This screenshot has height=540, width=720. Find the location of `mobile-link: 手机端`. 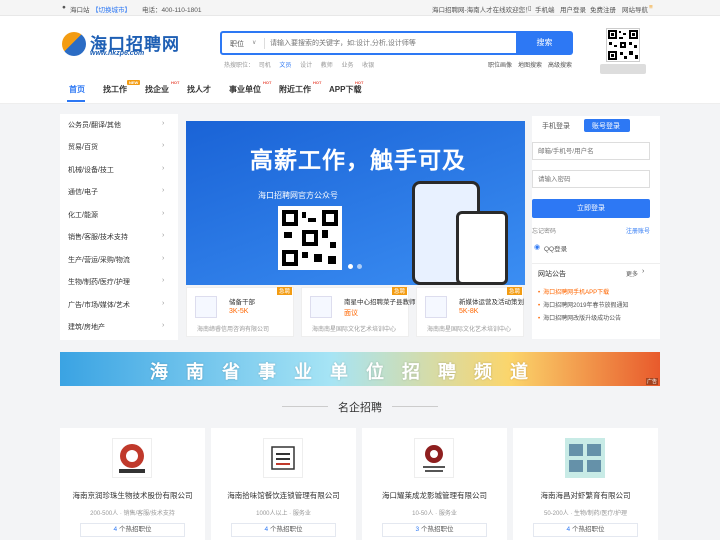

mobile-link: 手机端 is located at coordinates (545, 9).